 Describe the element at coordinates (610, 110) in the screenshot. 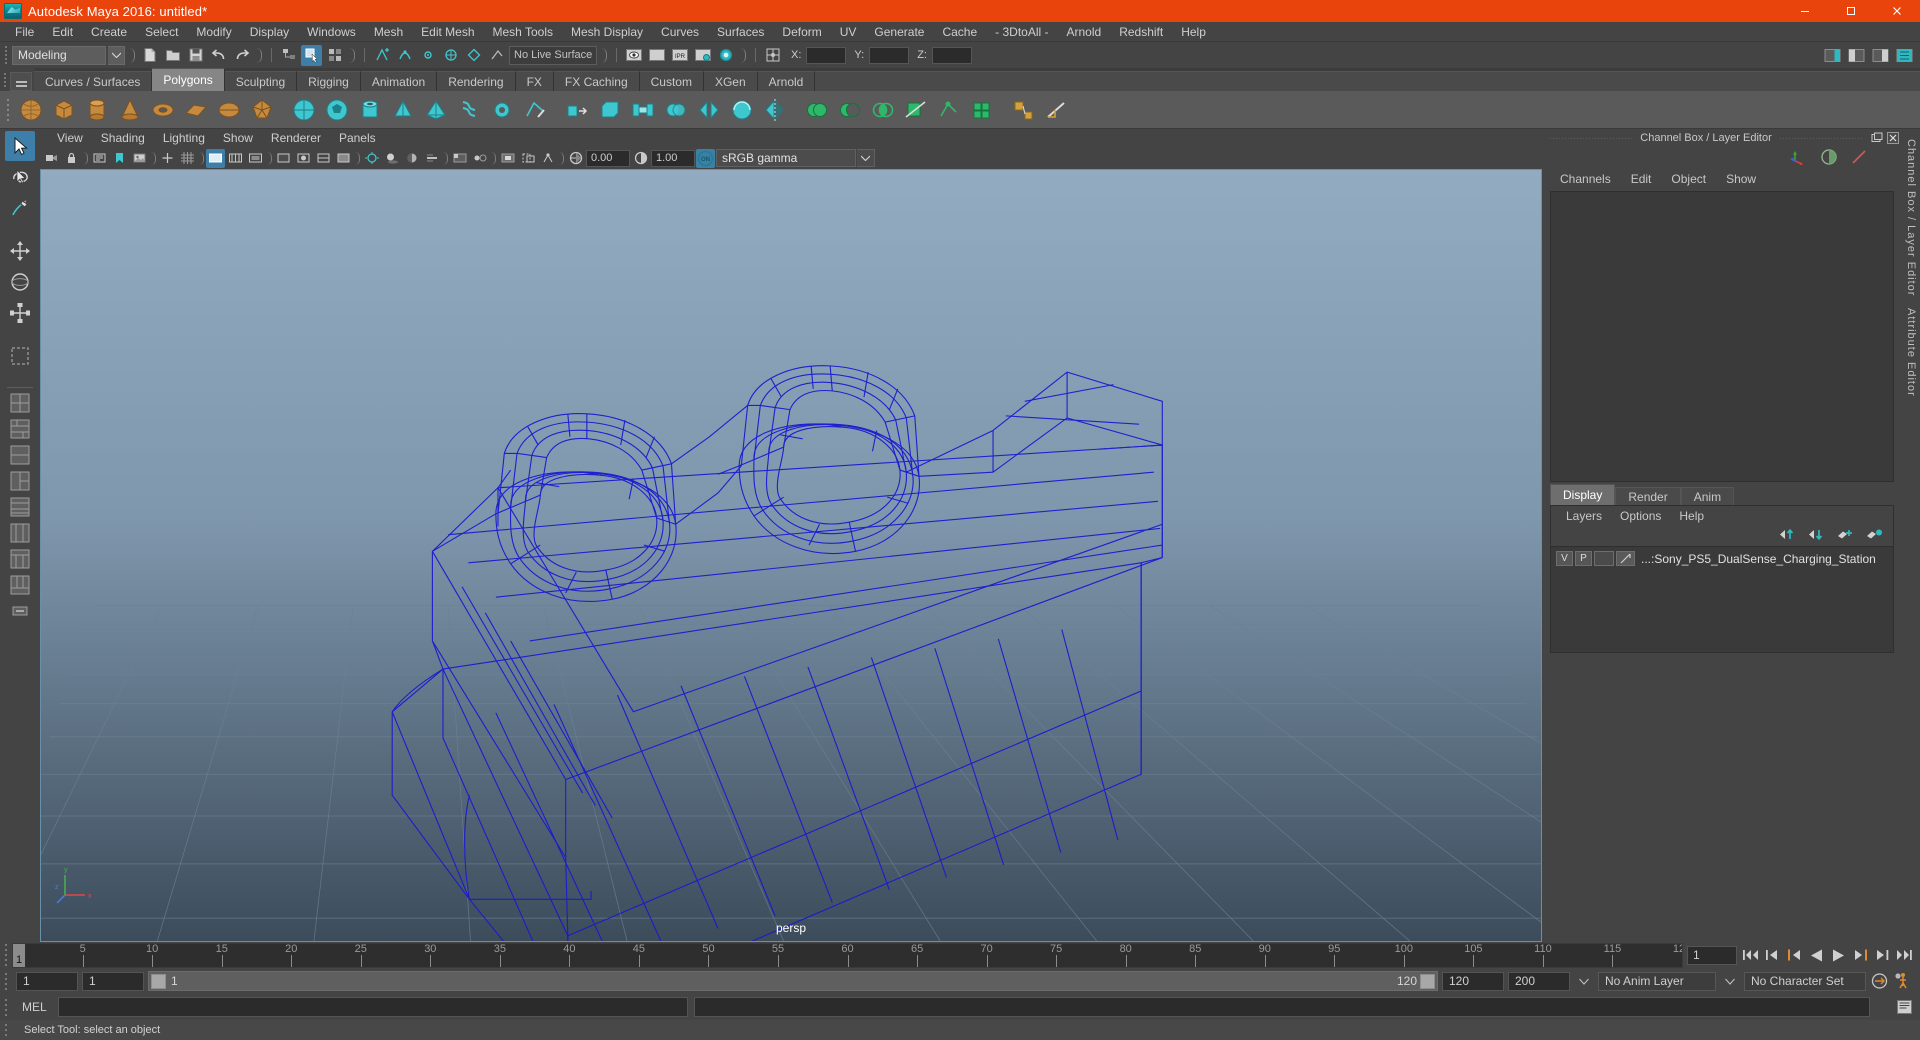

I see `bevel-icon` at that location.